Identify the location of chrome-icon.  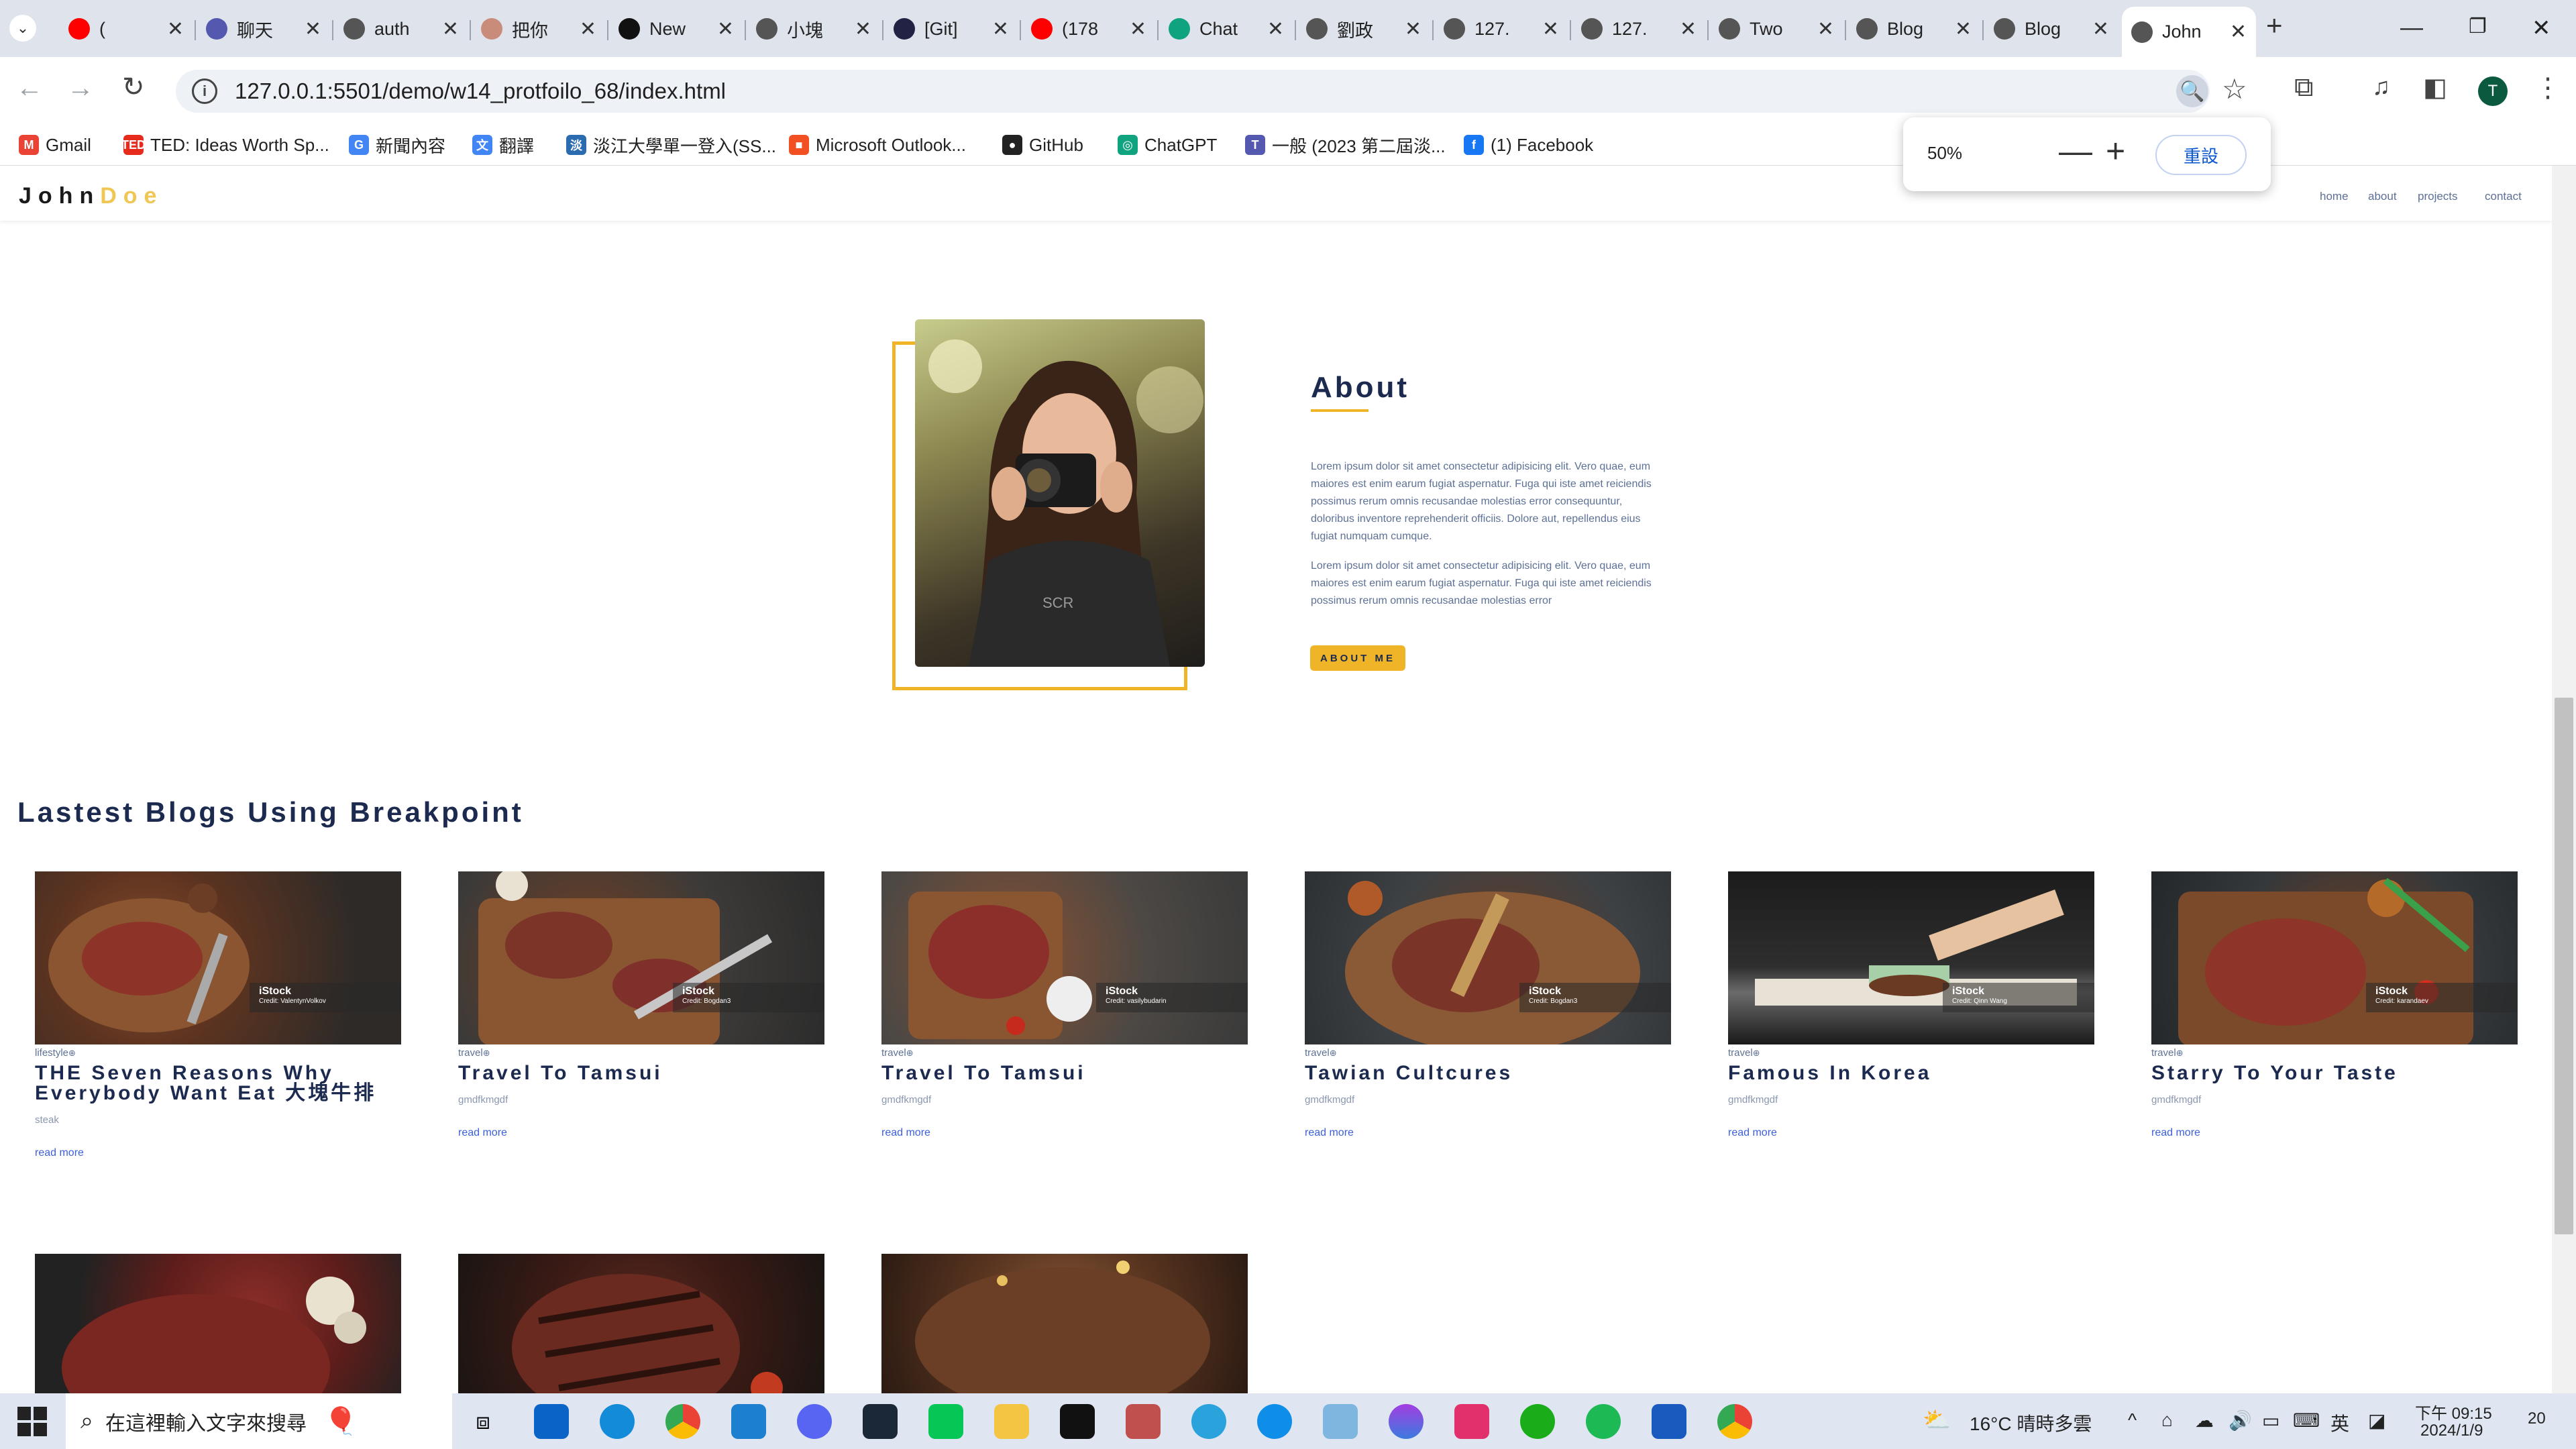
(1734, 1421).